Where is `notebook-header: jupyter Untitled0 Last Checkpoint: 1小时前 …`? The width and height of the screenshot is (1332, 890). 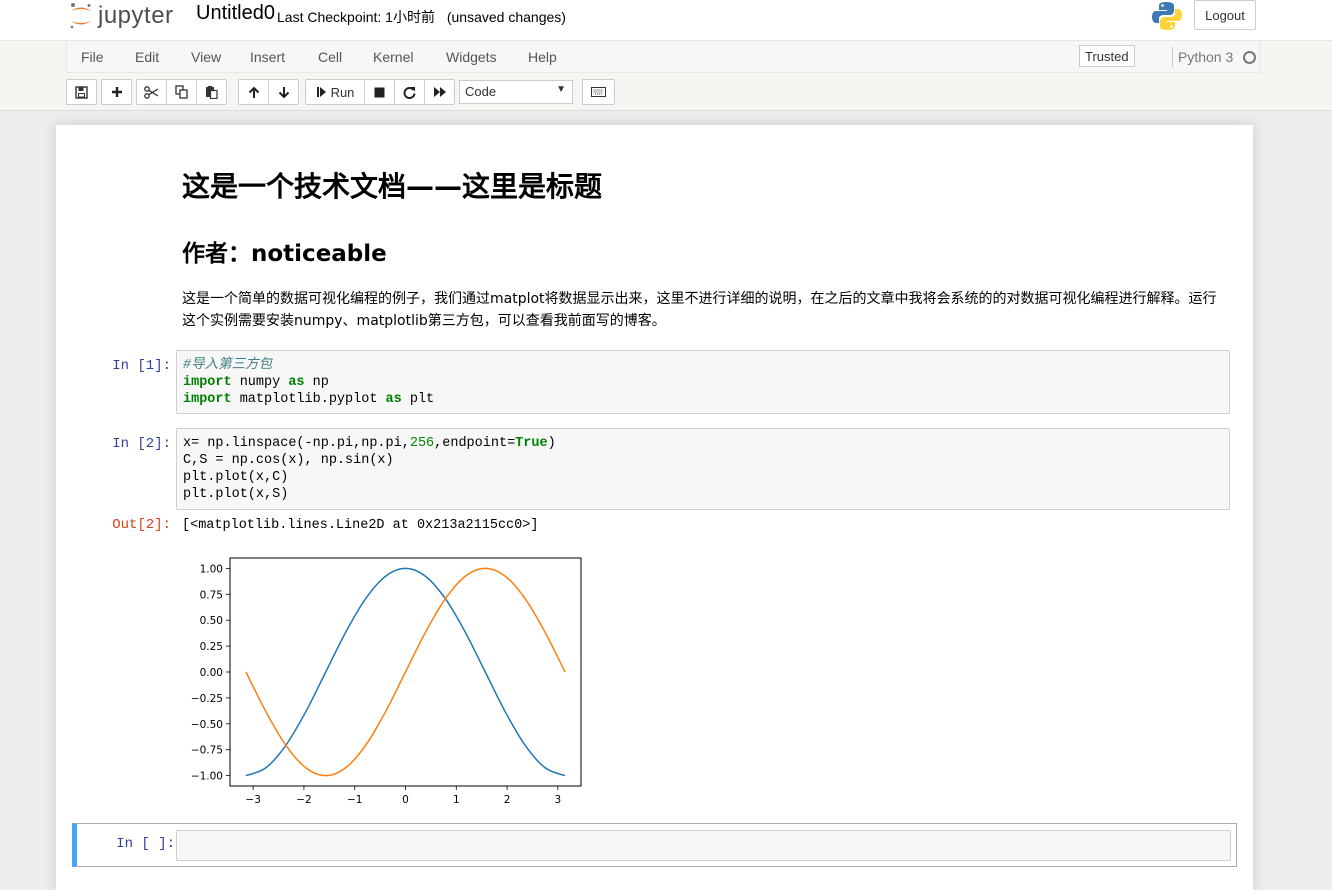 notebook-header: jupyter Untitled0 Last Checkpoint: 1小时前 … is located at coordinates (666, 55).